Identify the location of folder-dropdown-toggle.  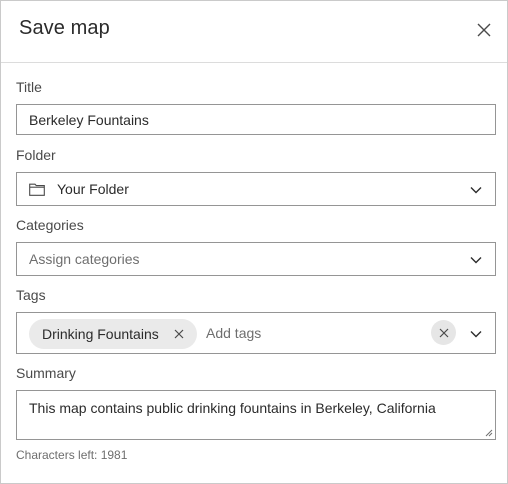
(476, 190).